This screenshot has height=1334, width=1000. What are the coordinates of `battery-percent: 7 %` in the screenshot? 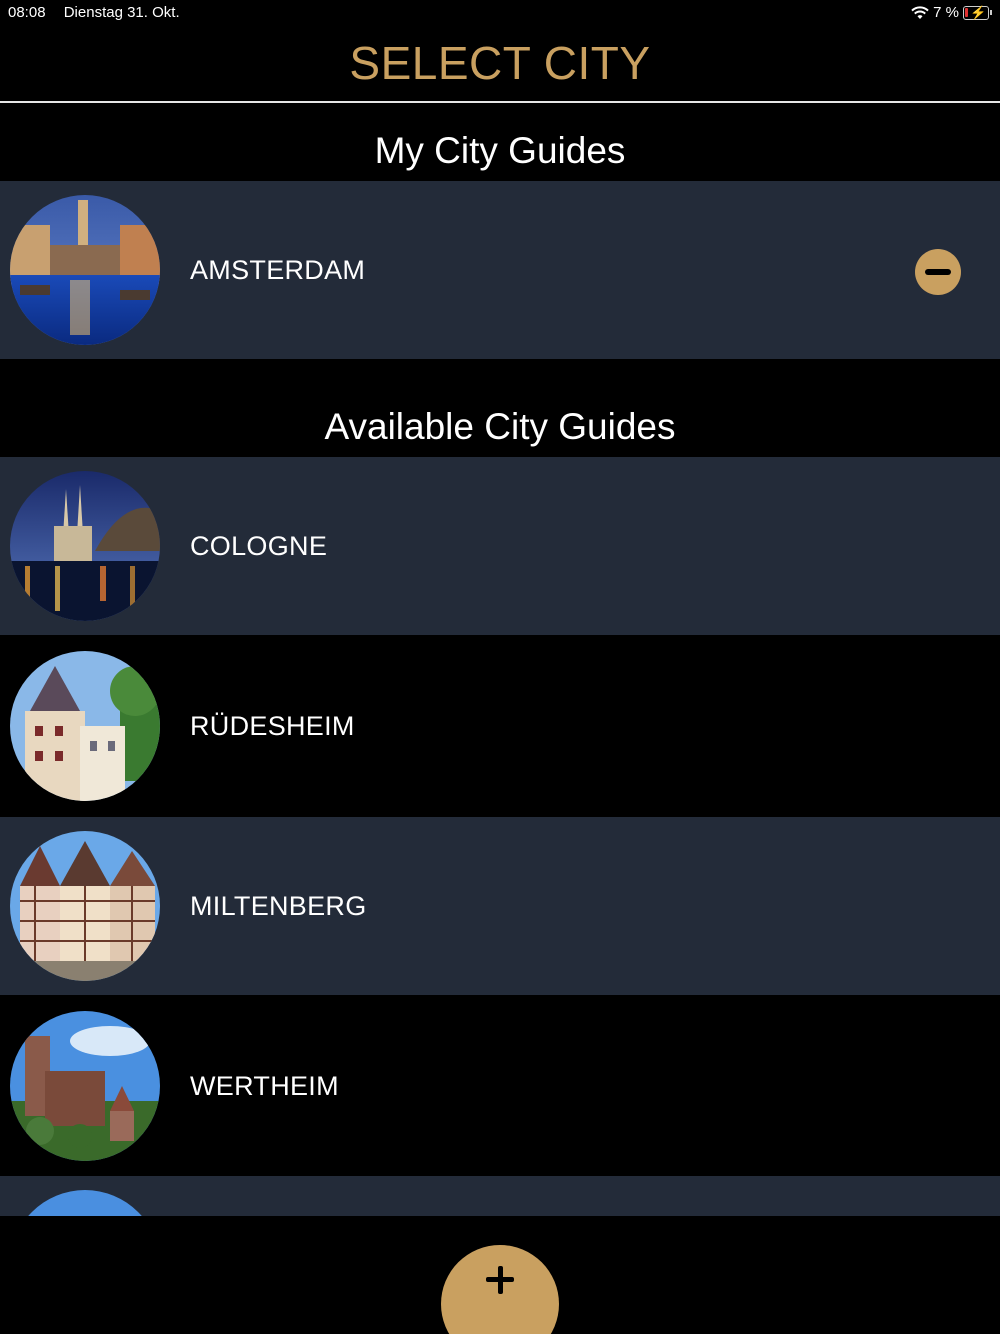 It's located at (946, 12).